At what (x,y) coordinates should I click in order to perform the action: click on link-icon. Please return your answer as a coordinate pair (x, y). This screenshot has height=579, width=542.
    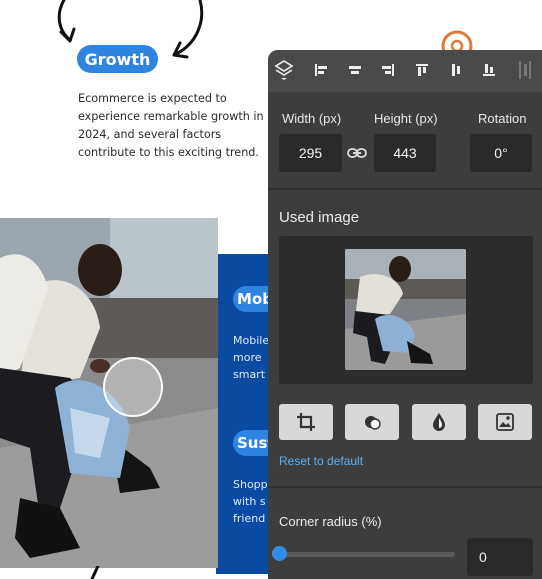
    Looking at the image, I should click on (357, 153).